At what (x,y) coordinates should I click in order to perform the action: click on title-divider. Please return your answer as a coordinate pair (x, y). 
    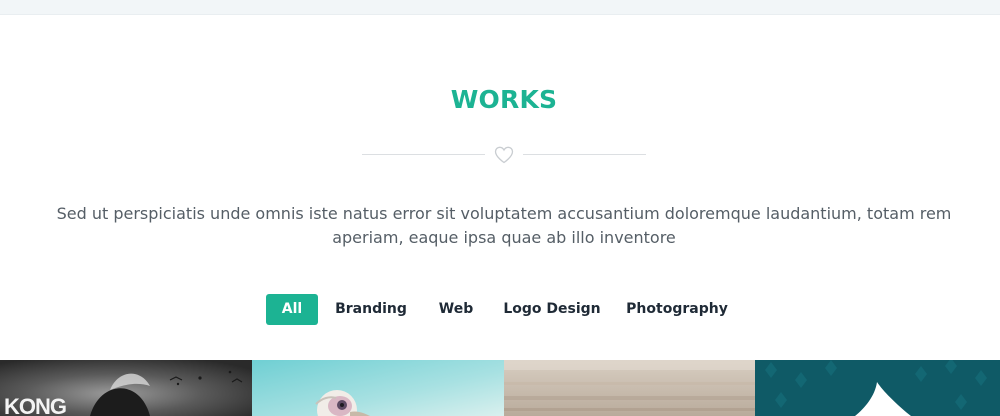
    Looking at the image, I should click on (504, 155).